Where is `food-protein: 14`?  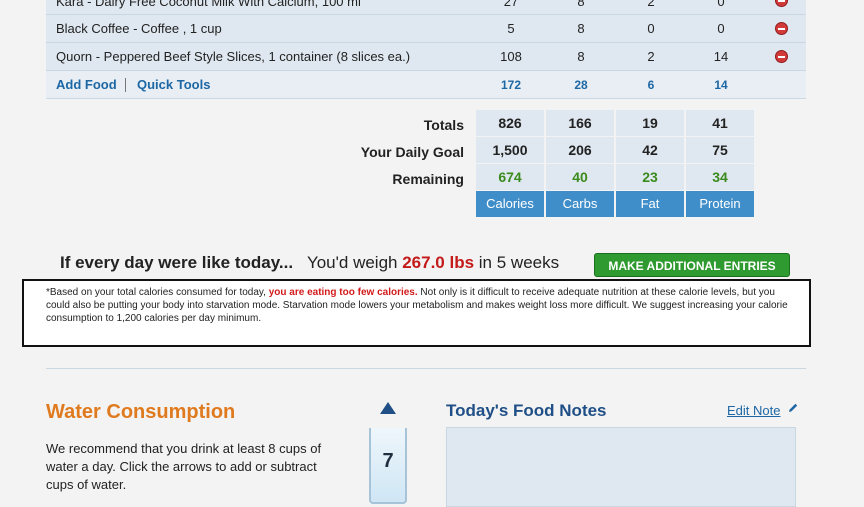 food-protein: 14 is located at coordinates (721, 56).